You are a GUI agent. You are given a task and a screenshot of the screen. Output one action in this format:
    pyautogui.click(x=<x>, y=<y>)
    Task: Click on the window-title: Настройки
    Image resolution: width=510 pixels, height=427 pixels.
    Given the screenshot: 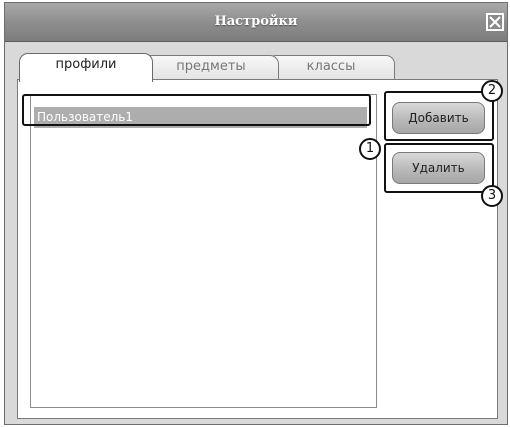 What is the action you would take?
    pyautogui.click(x=256, y=21)
    